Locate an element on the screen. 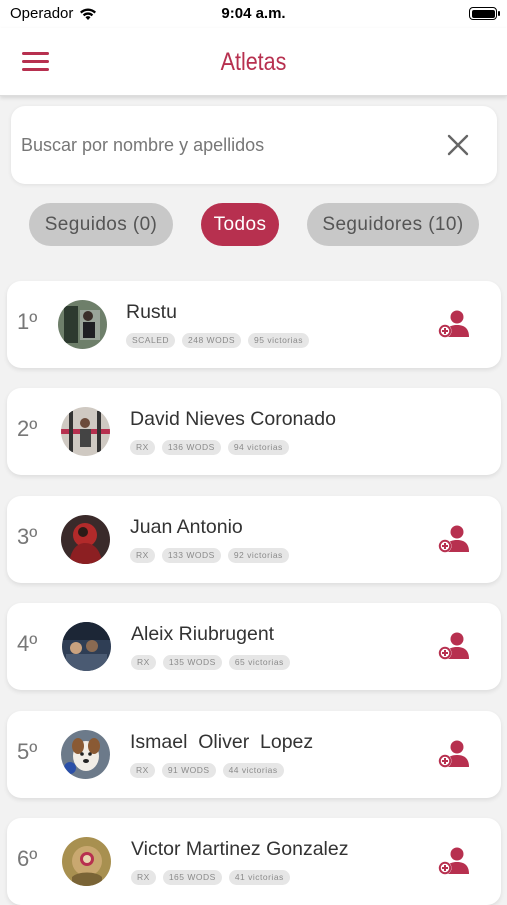 This screenshot has height=905, width=507. athlete-rank: 1º is located at coordinates (27, 321).